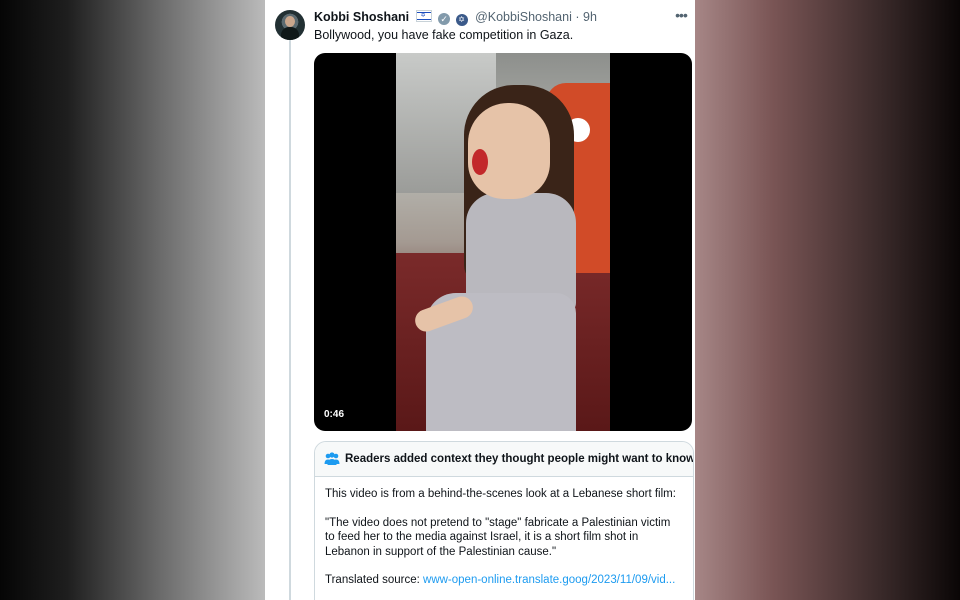 This screenshot has width=960, height=600. I want to click on verified-badge-icon: ✓, so click(444, 19).